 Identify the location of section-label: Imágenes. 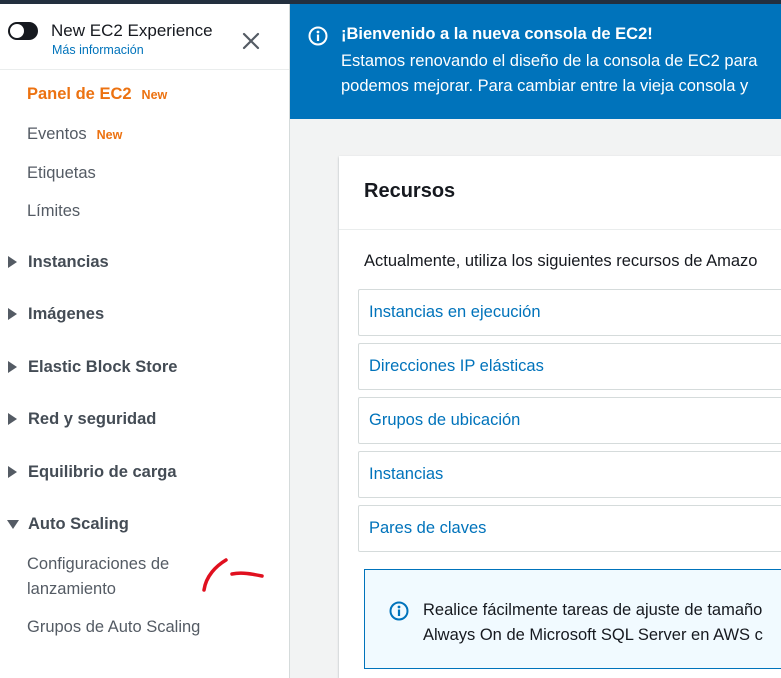
(66, 313).